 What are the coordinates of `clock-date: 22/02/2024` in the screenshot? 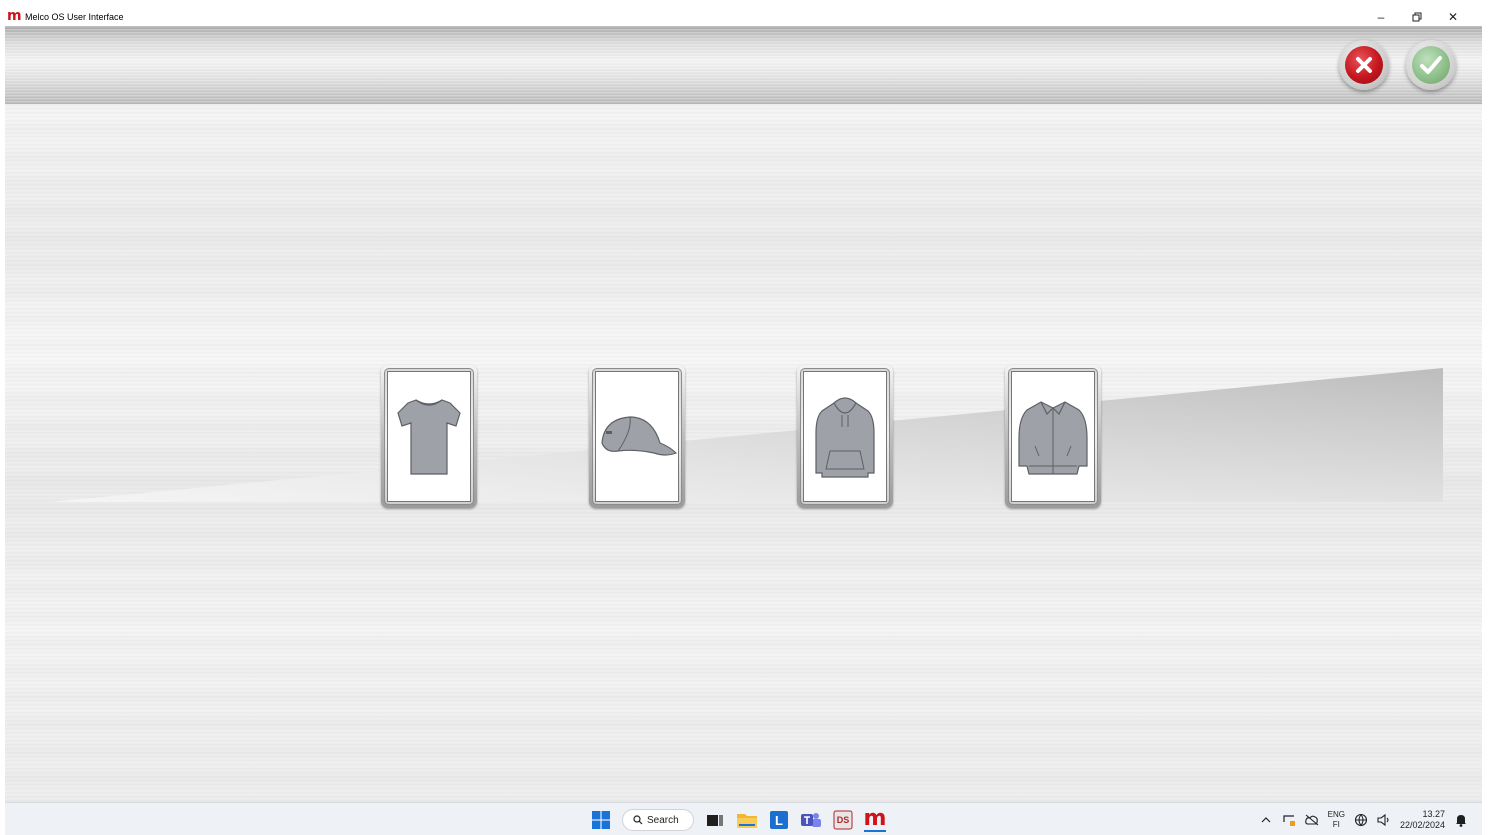 It's located at (1422, 825).